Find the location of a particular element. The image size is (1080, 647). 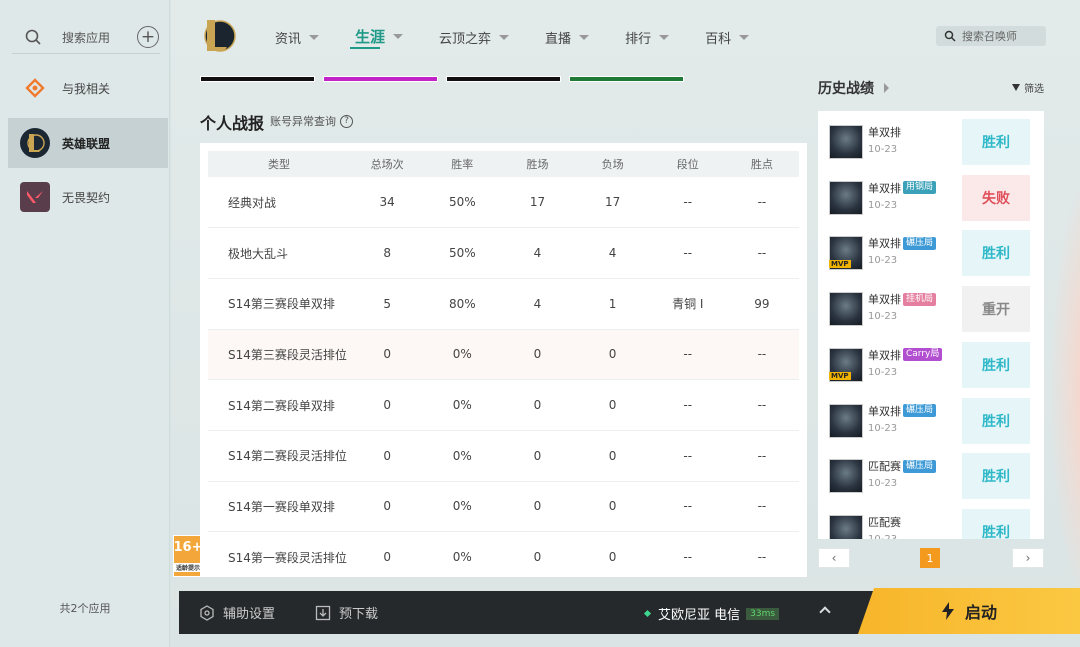

summoner-search-input: 搜索召唤师 is located at coordinates (991, 36).